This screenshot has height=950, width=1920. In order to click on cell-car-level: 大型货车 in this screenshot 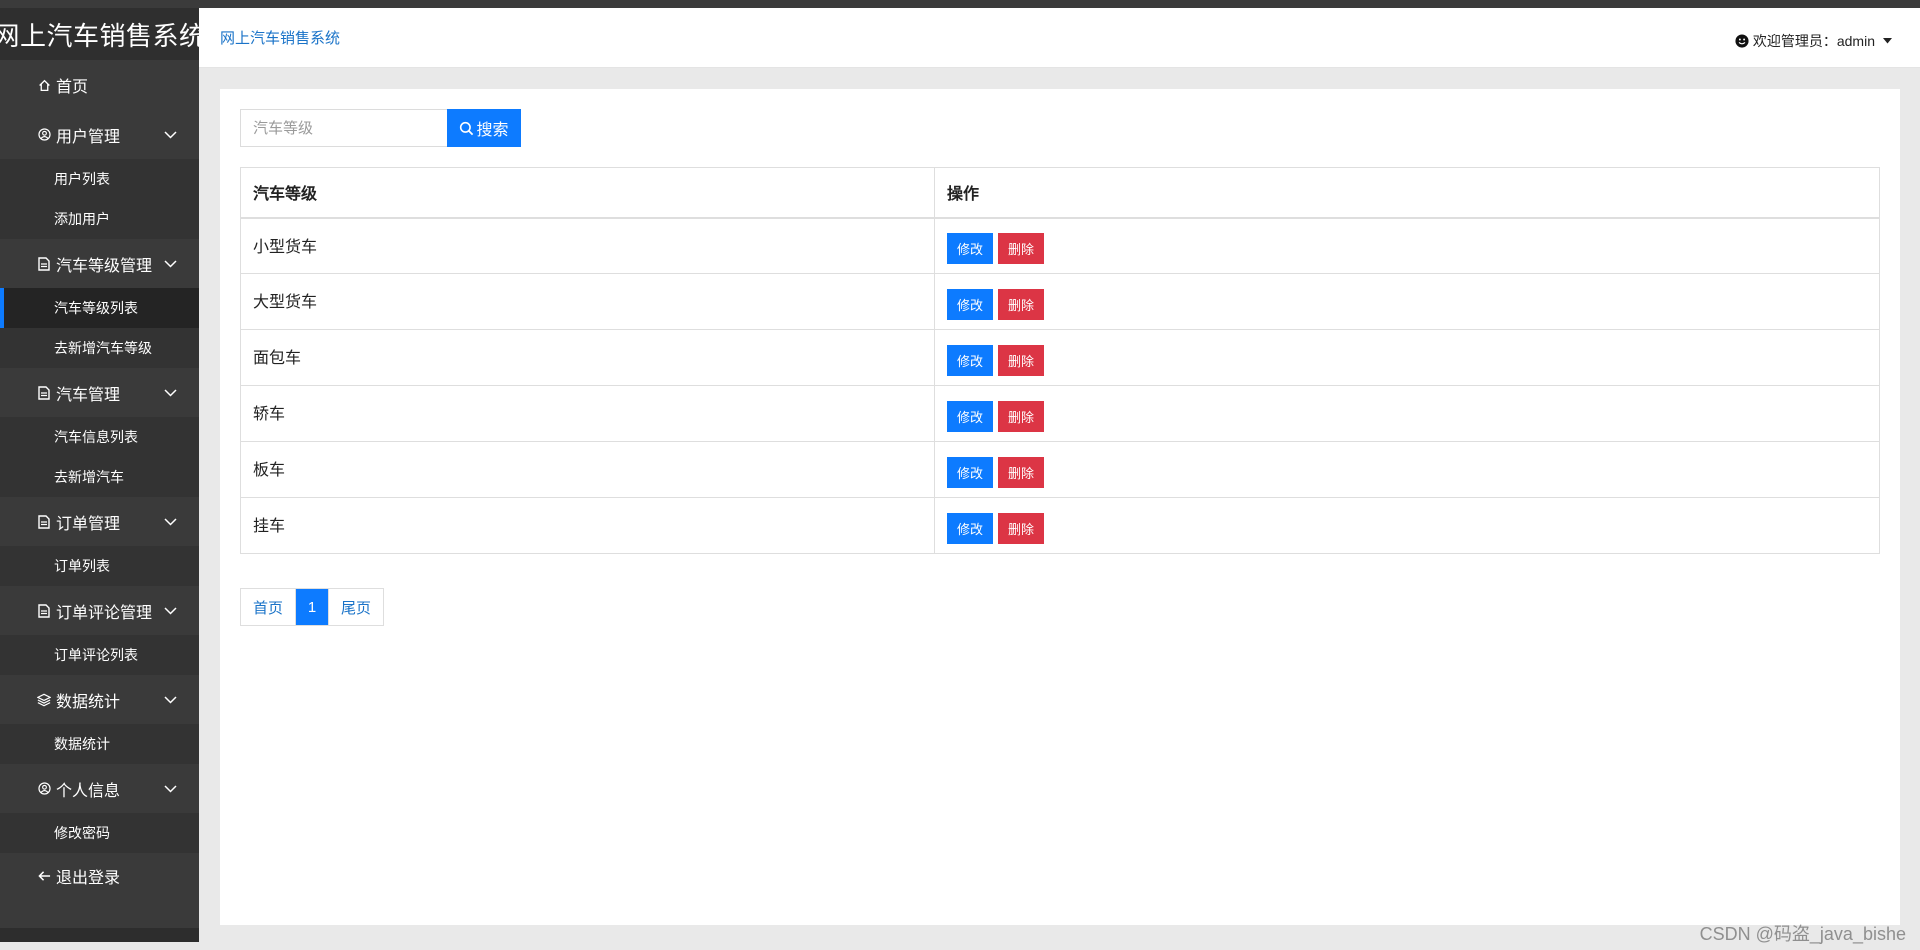, I will do `click(587, 301)`.